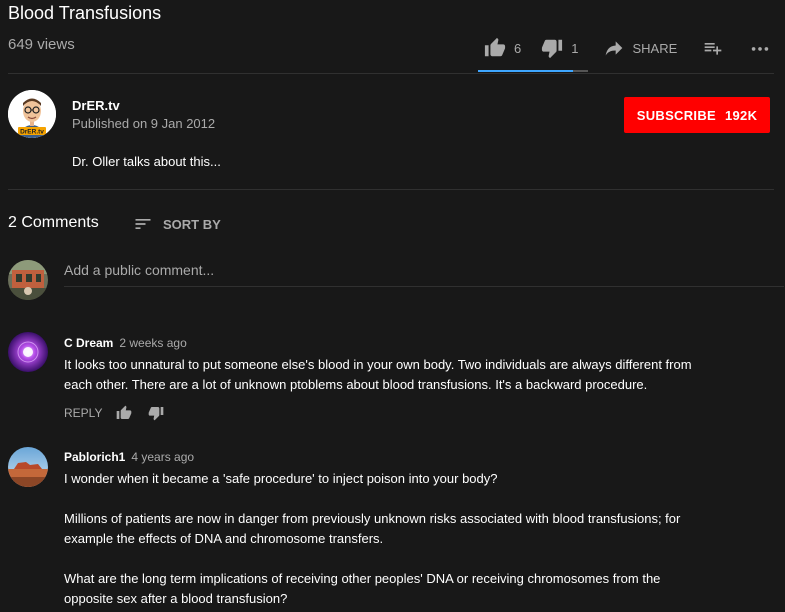  Describe the element at coordinates (32, 132) in the screenshot. I see `avatar-logo-text: DrER.tv` at that location.